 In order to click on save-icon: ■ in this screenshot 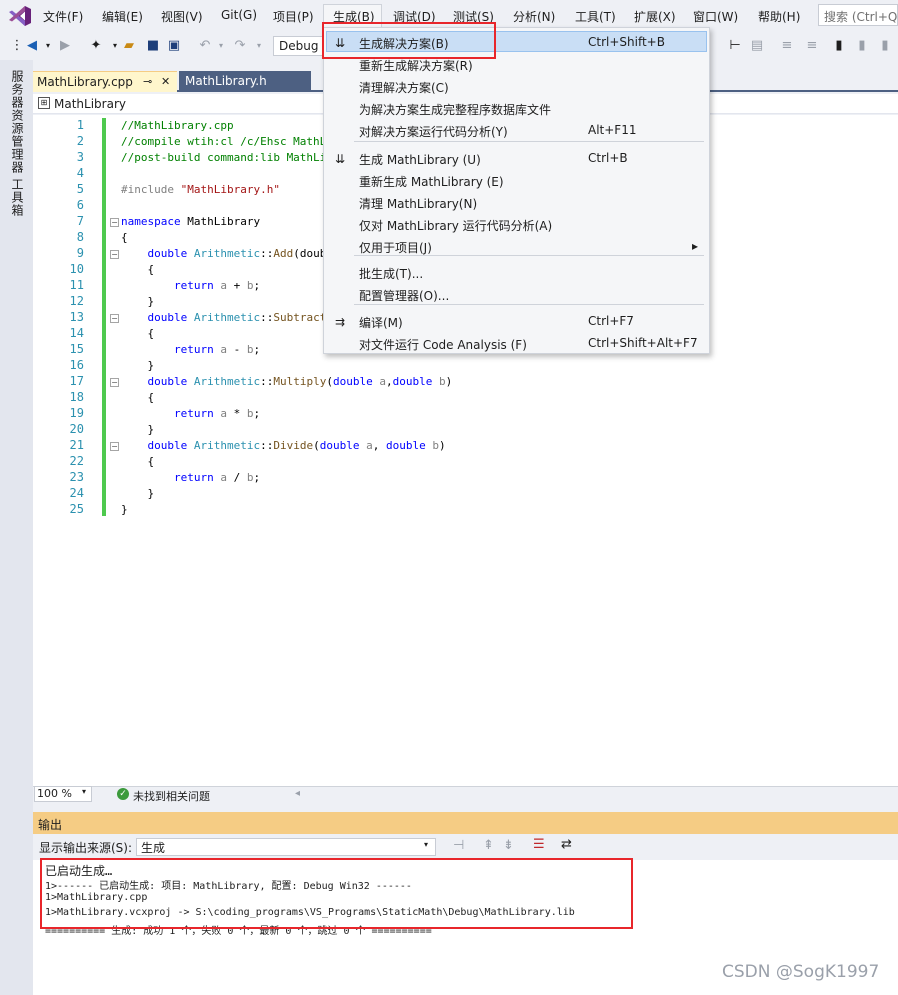, I will do `click(153, 46)`.